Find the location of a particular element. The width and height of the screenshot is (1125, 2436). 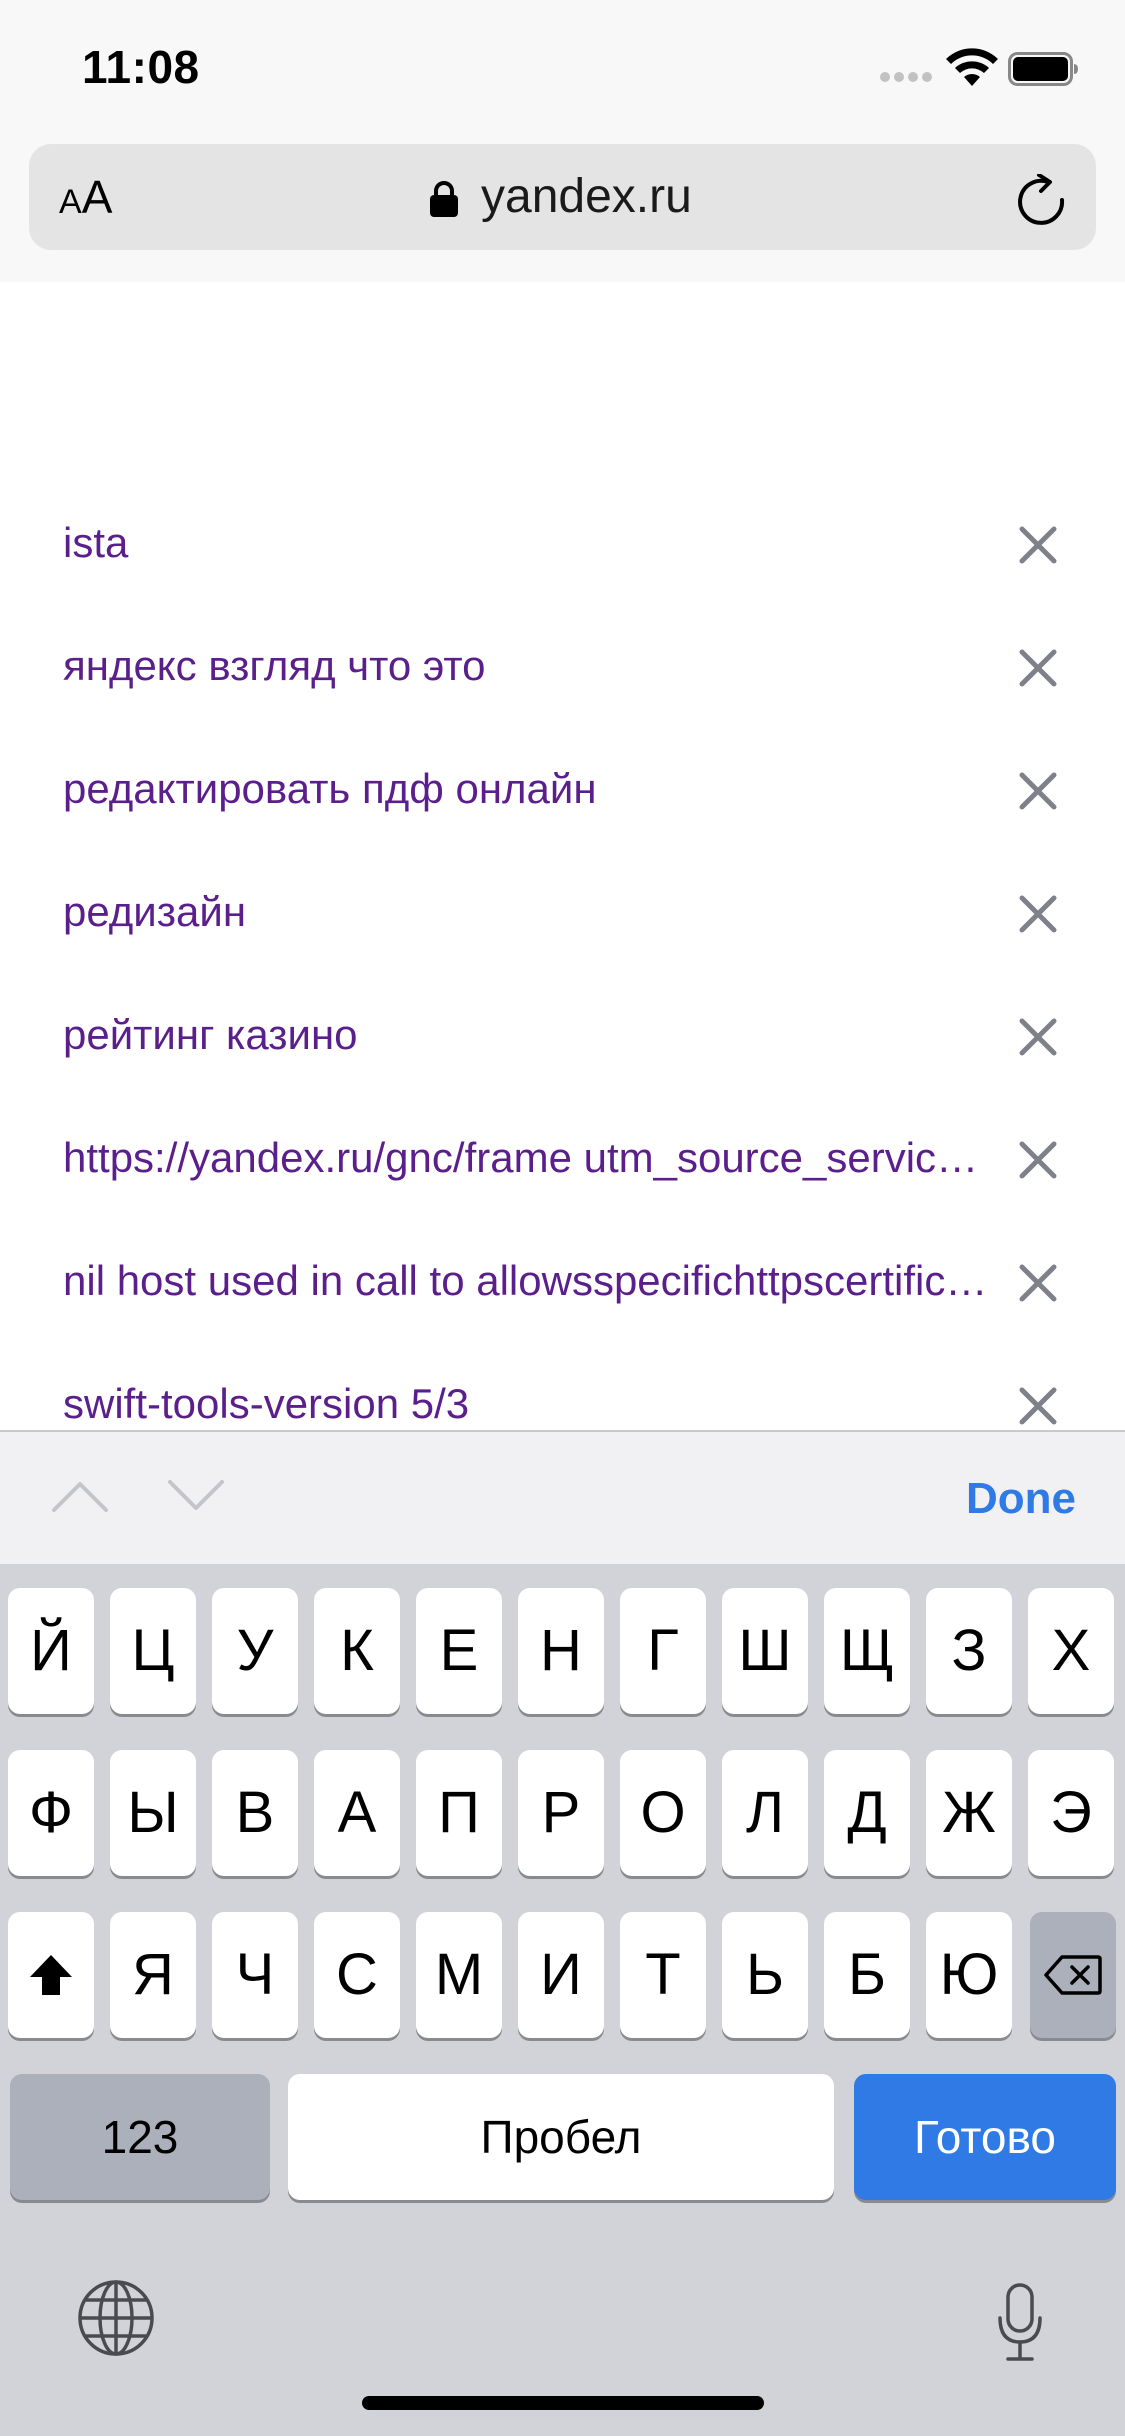

suggestion-text: swift-tools-version 5/3 is located at coordinates (530, 1403).